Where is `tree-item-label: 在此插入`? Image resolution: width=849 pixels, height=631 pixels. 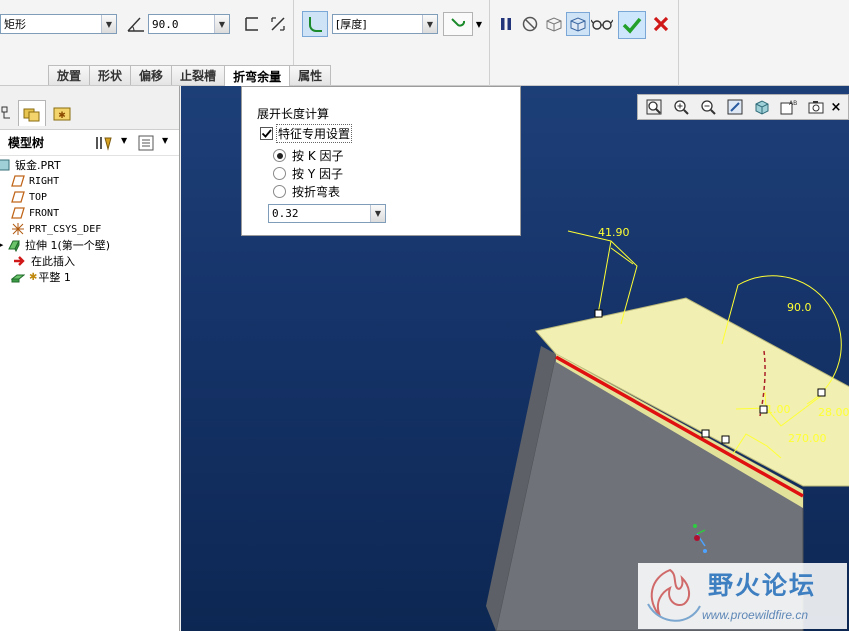 tree-item-label: 在此插入 is located at coordinates (53, 261).